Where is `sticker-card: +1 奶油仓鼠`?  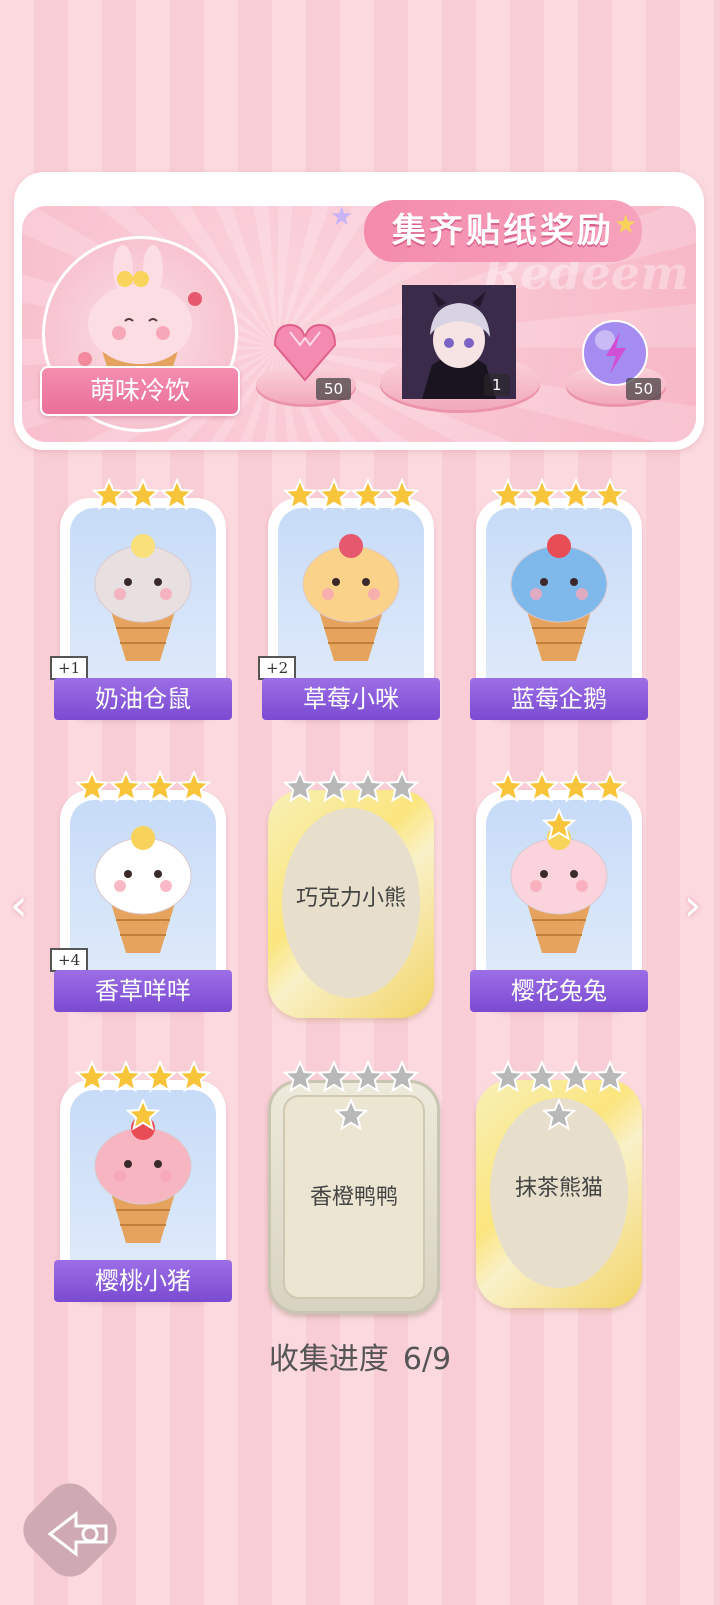
sticker-card: +1 奶油仓鼠 is located at coordinates (141, 599).